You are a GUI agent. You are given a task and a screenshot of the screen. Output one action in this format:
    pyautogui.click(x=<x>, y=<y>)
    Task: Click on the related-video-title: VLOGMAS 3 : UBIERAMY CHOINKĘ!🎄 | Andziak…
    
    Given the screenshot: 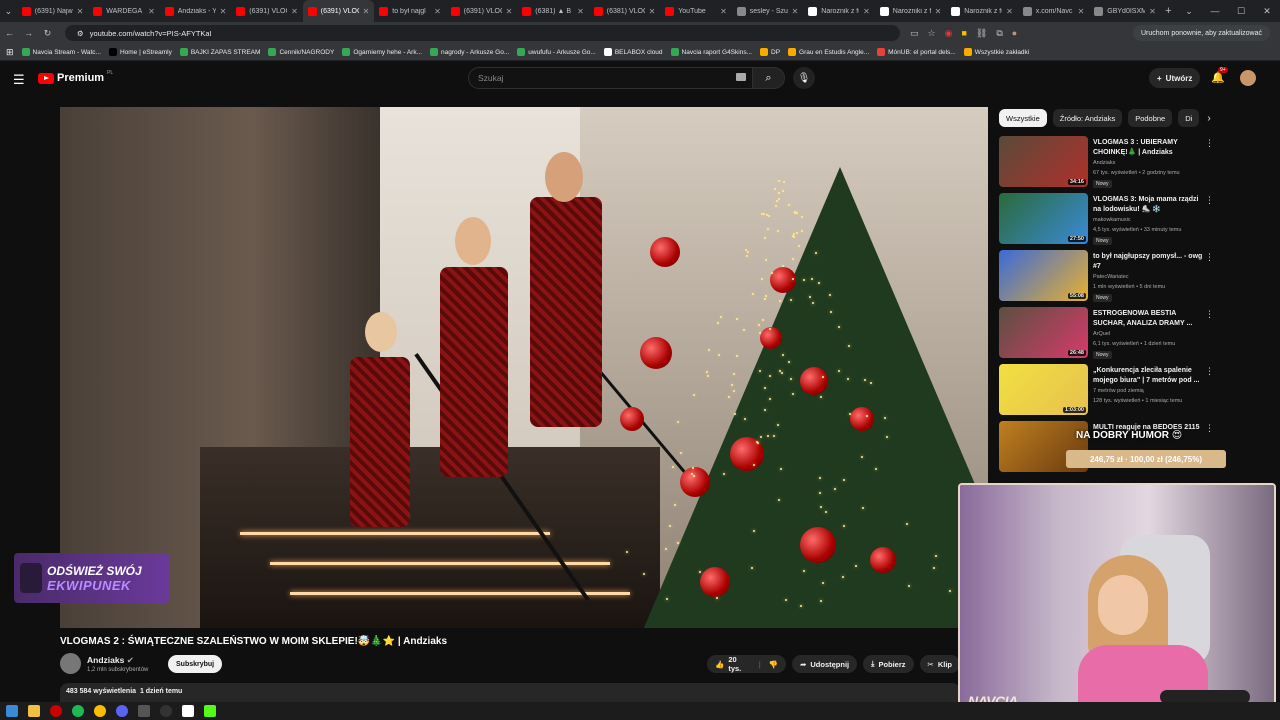 What is the action you would take?
    pyautogui.click(x=1149, y=148)
    